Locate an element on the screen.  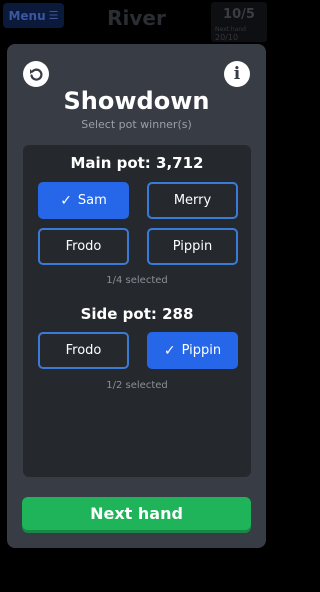
player-name: Sam is located at coordinates (92, 200).